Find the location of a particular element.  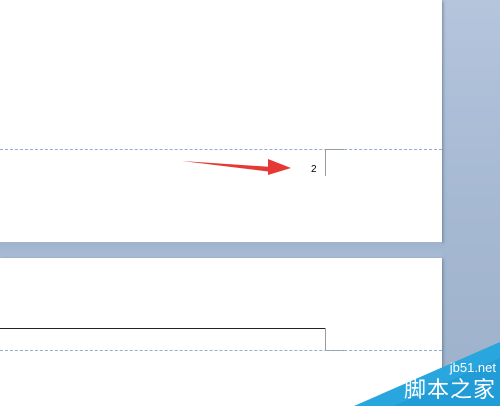

site-watermark: jb51.net 脚本之家 is located at coordinates (427, 372).